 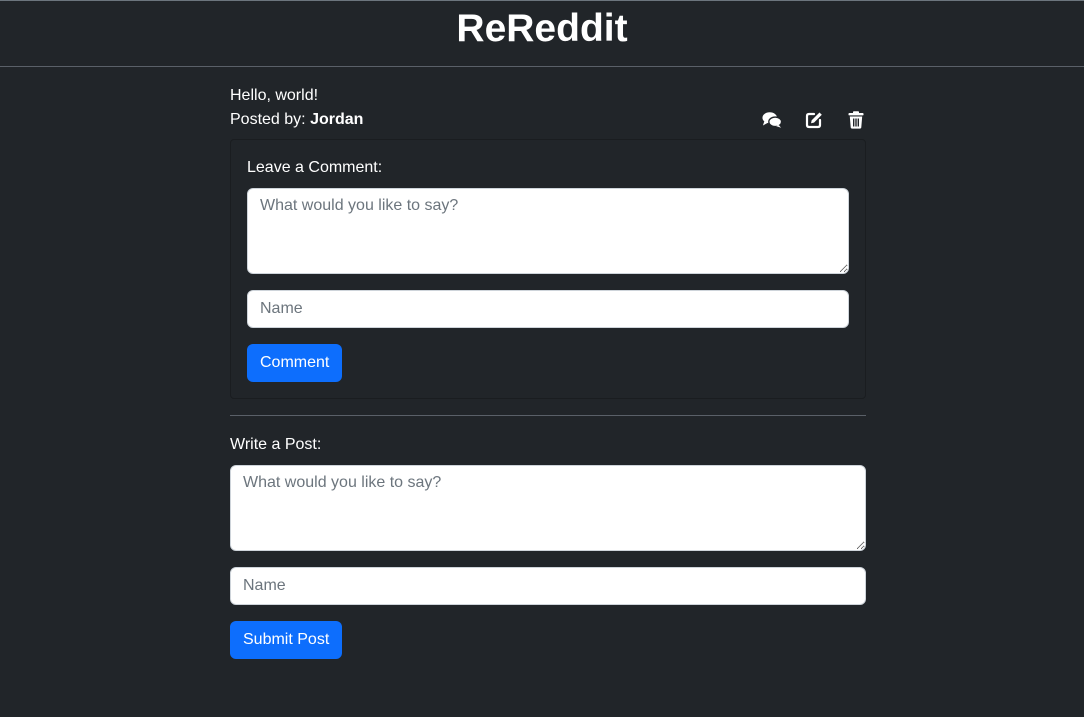 I want to click on post-title: Hello, world!, so click(x=274, y=95).